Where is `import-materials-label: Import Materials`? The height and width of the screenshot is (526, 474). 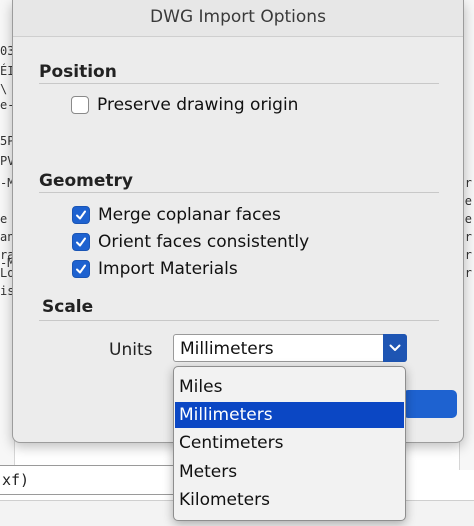
import-materials-label: Import Materials is located at coordinates (168, 269).